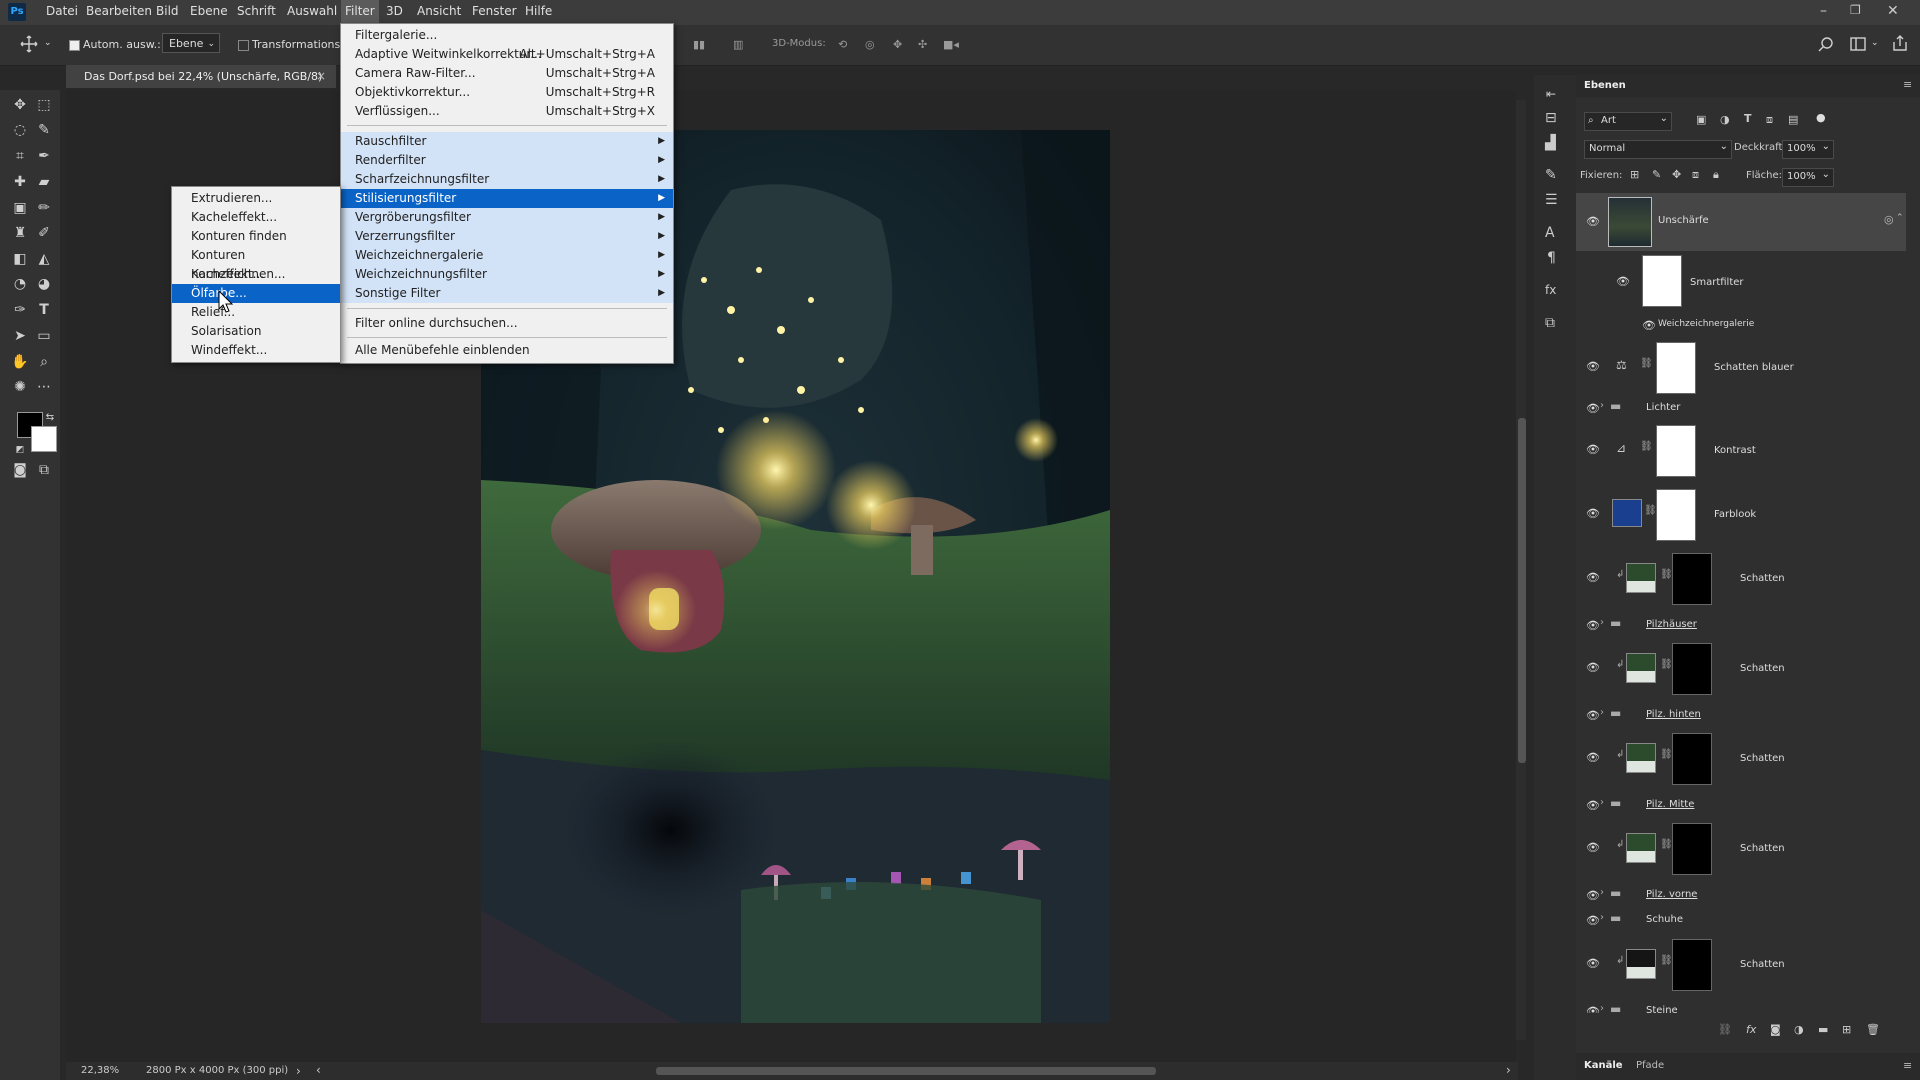 The height and width of the screenshot is (1080, 1920). Describe the element at coordinates (507, 236) in the screenshot. I see `menu-item-verzerrungsfilter: Verzerrungsfilter ▶` at that location.